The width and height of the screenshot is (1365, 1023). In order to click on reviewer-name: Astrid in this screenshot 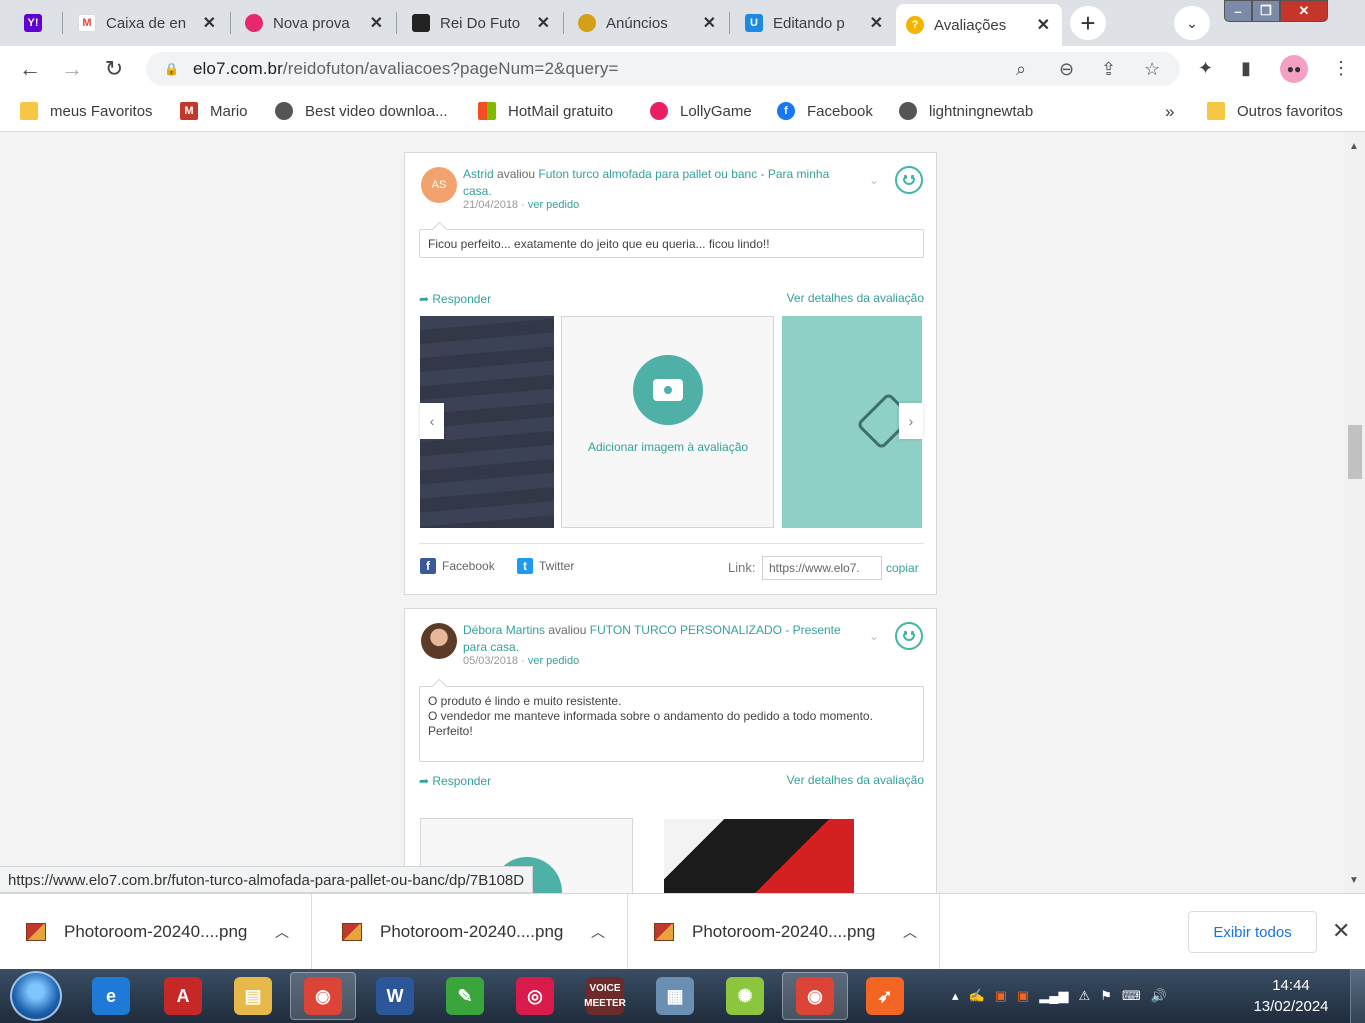, I will do `click(478, 174)`.